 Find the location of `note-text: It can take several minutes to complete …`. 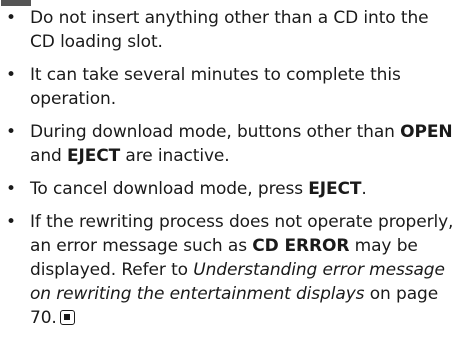

note-text: It can take several minutes to complete … is located at coordinates (215, 87).